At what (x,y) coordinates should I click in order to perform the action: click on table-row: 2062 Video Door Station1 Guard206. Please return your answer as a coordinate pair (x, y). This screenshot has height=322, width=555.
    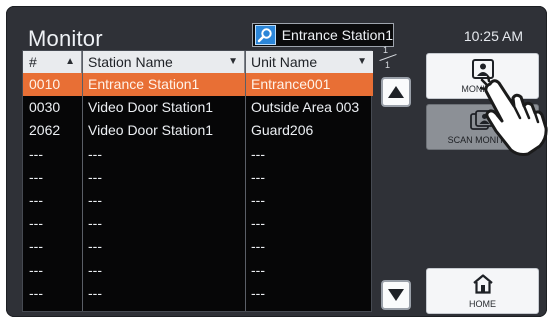
    Looking at the image, I should click on (198, 130).